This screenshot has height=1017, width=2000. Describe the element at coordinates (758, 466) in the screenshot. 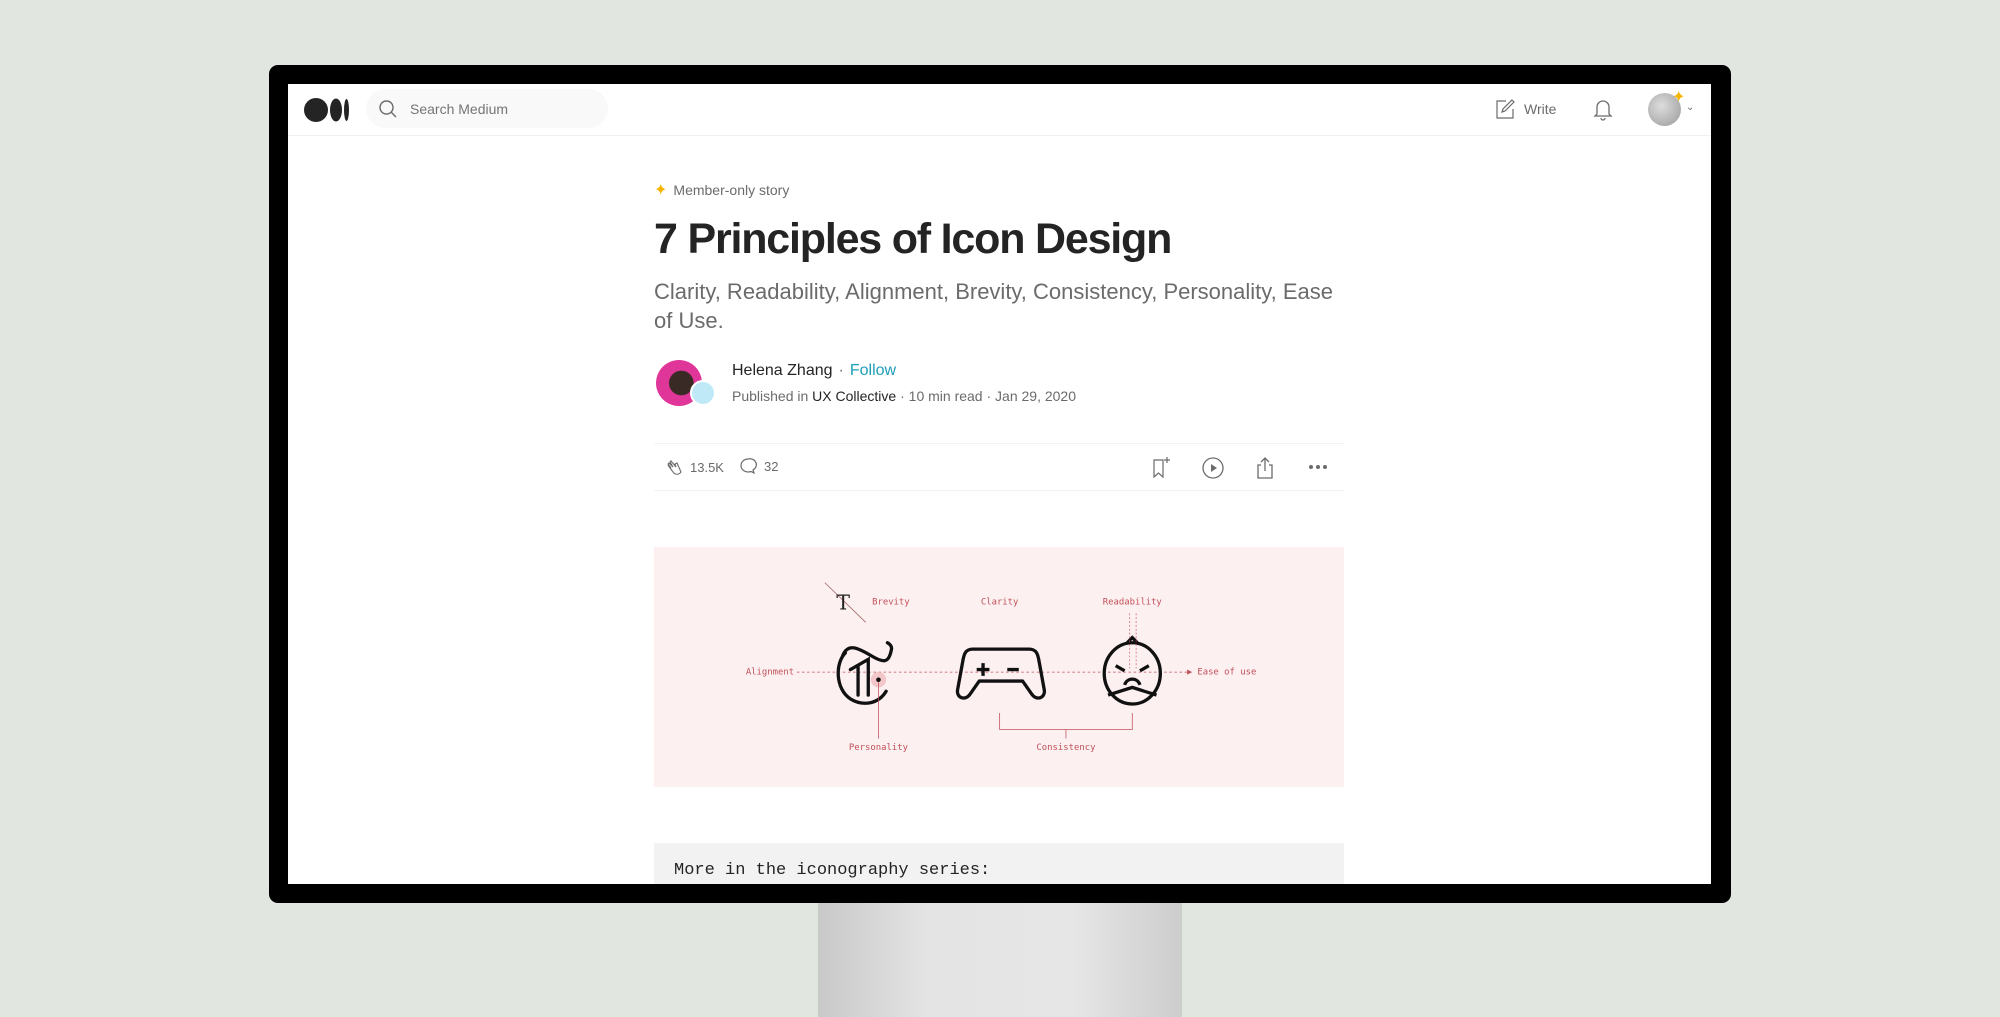

I see `responses-button: 32` at that location.